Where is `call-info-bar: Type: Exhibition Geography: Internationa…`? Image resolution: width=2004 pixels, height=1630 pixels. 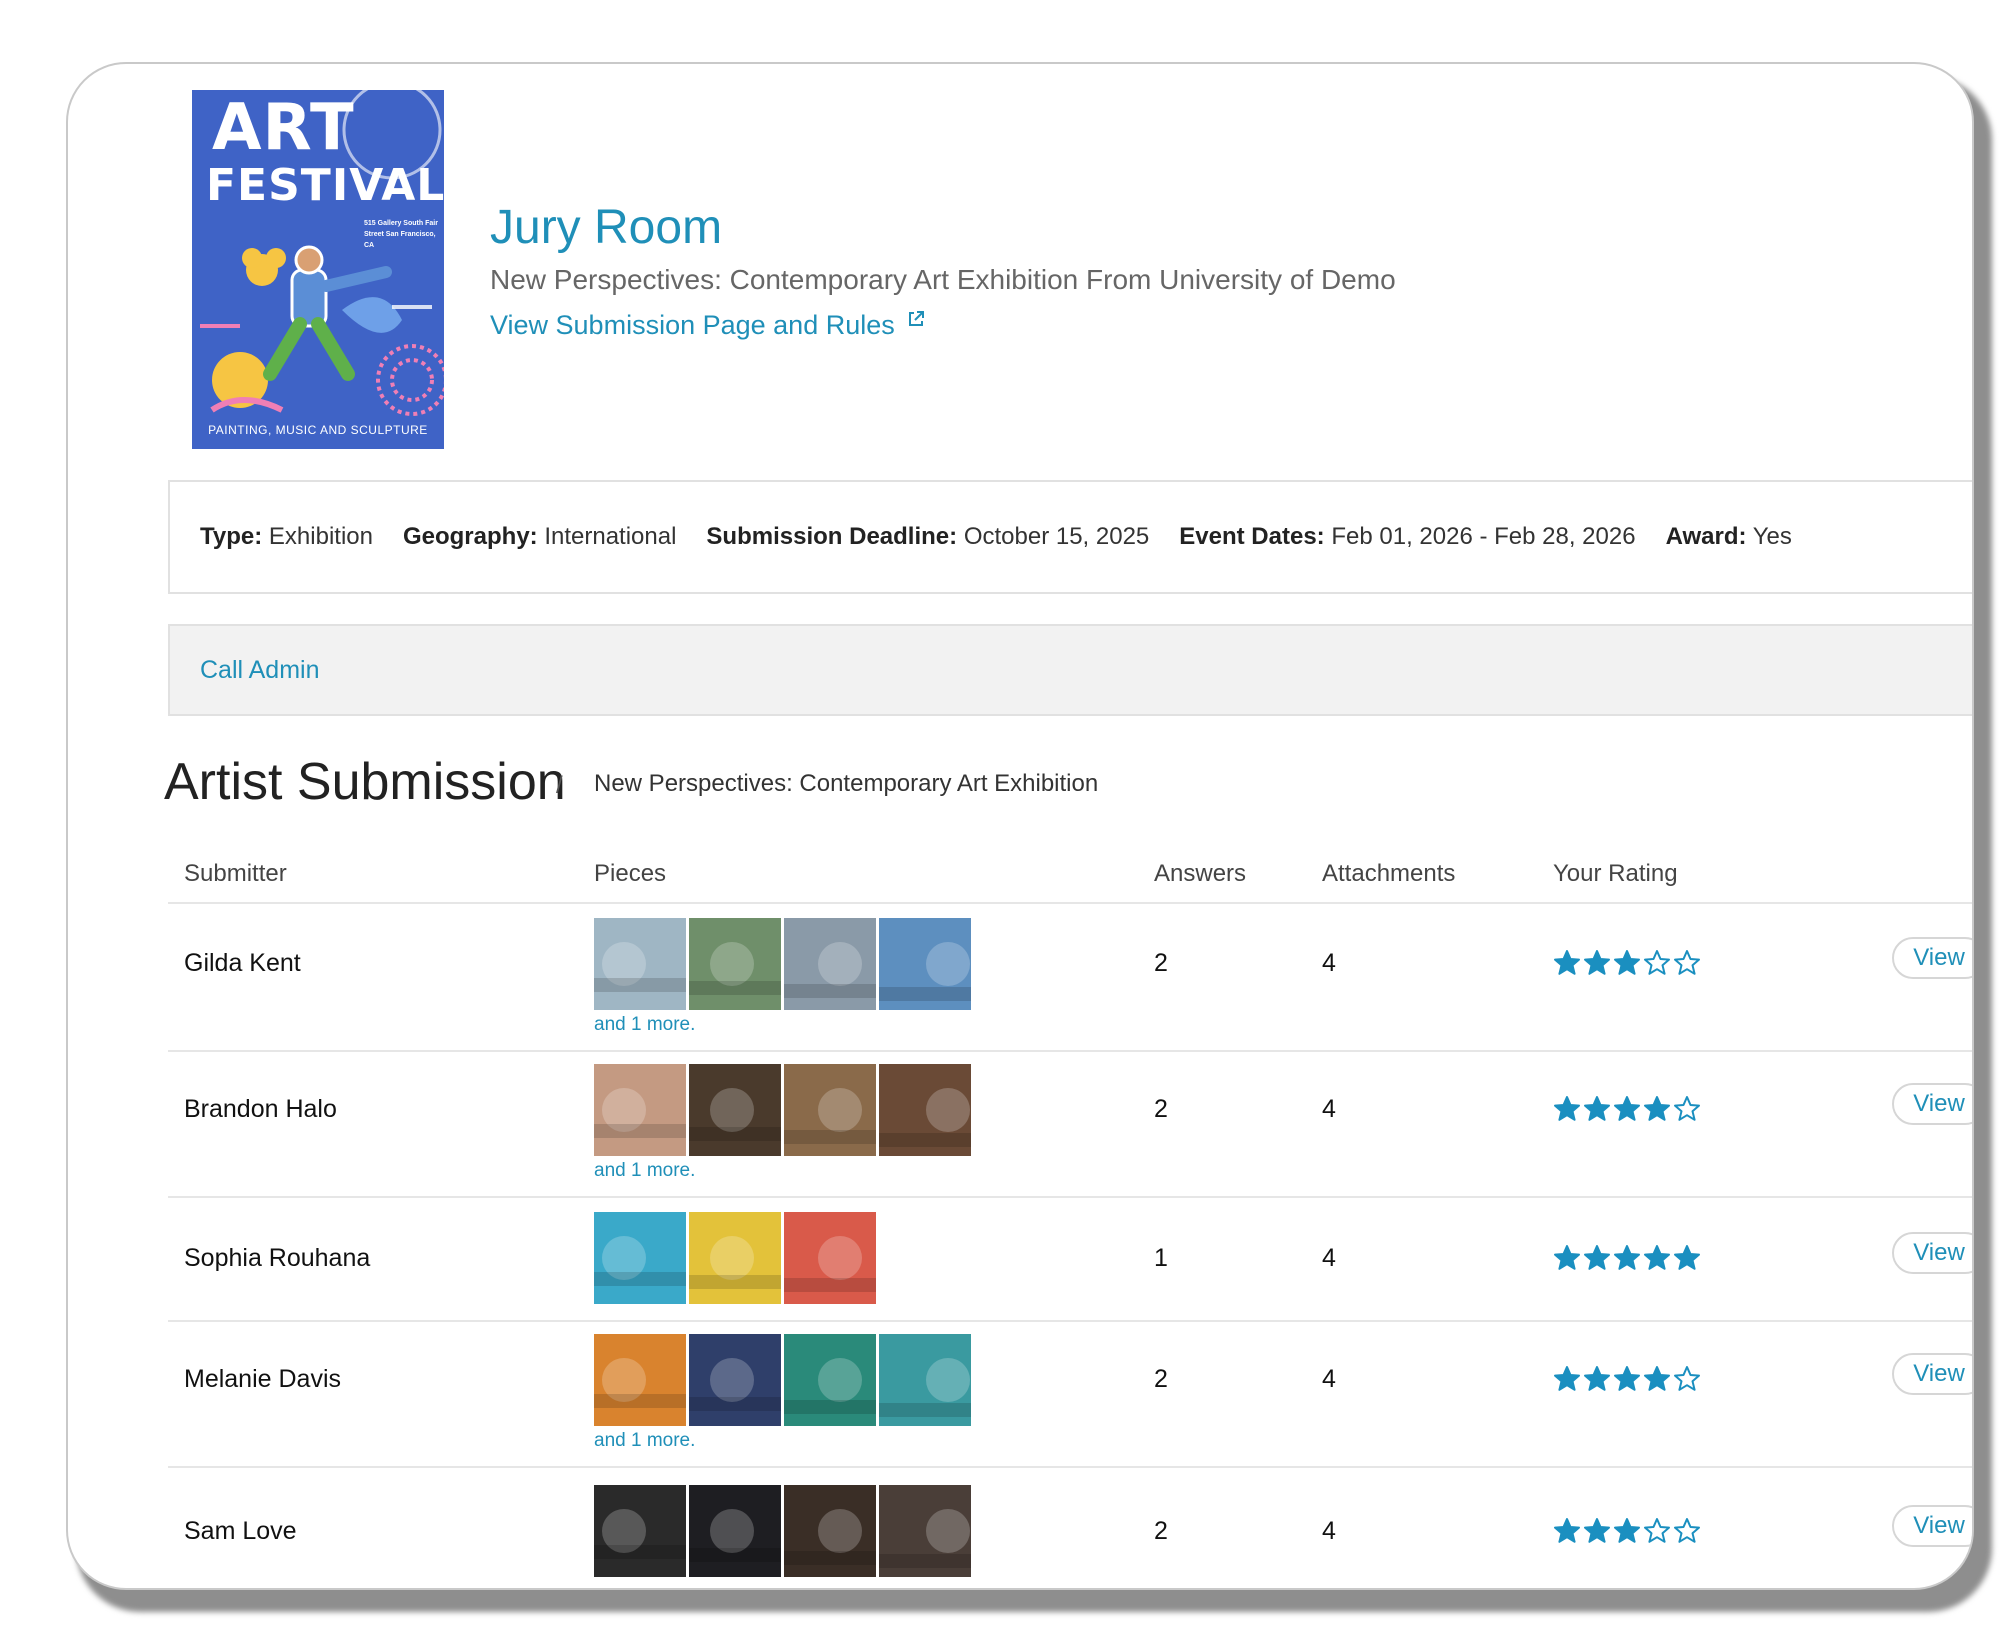 call-info-bar: Type: Exhibition Geography: Internationa… is located at coordinates (1070, 537).